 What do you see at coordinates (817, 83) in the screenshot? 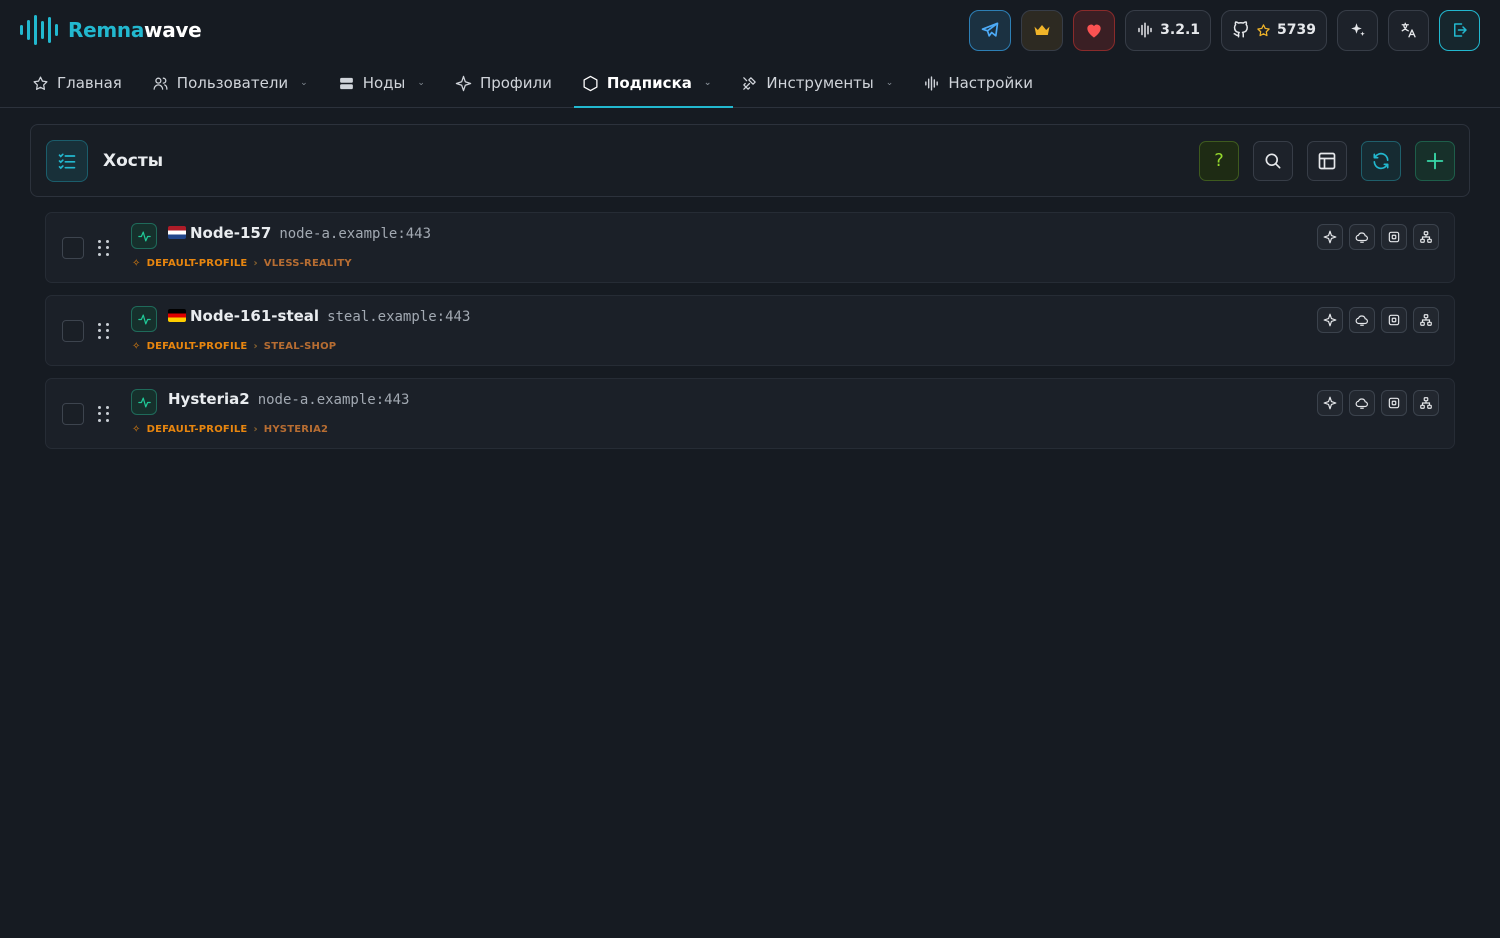
I see `nav-tools: Инструменты ⌄` at bounding box center [817, 83].